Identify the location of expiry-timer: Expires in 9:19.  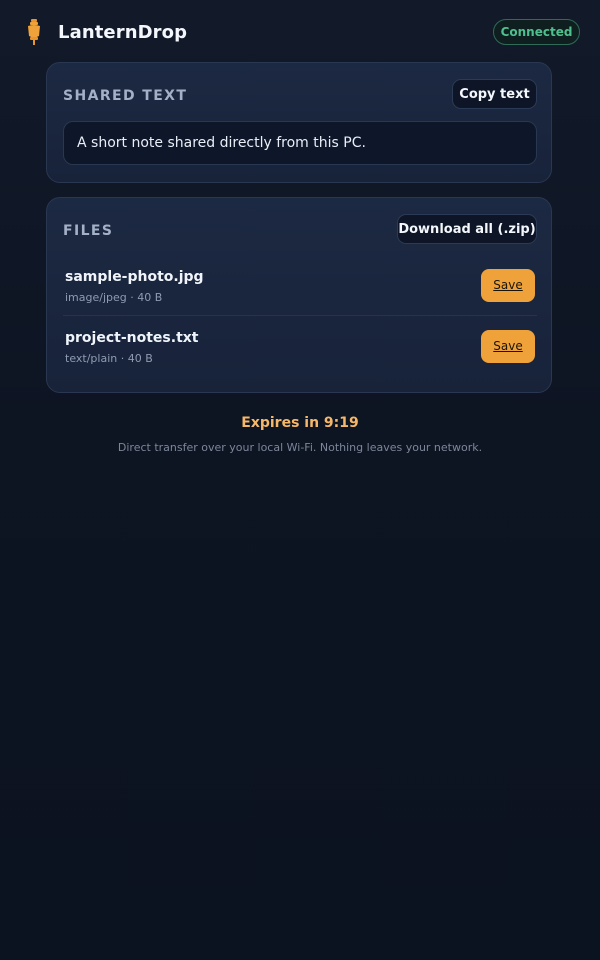
(300, 423).